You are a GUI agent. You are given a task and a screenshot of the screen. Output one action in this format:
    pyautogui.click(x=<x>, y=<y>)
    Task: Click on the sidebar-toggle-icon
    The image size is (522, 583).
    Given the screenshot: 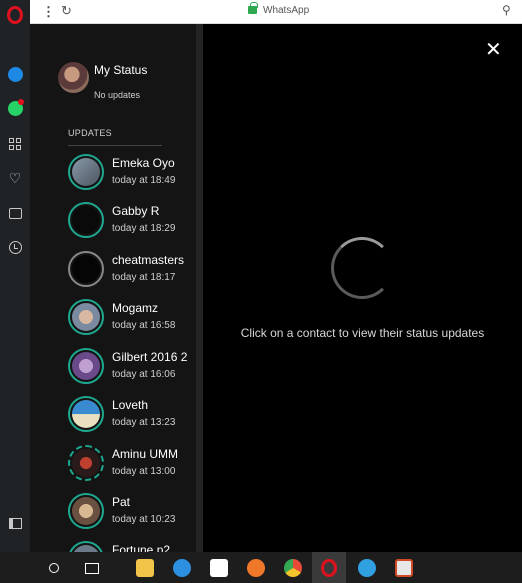 What is the action you would take?
    pyautogui.click(x=15, y=523)
    